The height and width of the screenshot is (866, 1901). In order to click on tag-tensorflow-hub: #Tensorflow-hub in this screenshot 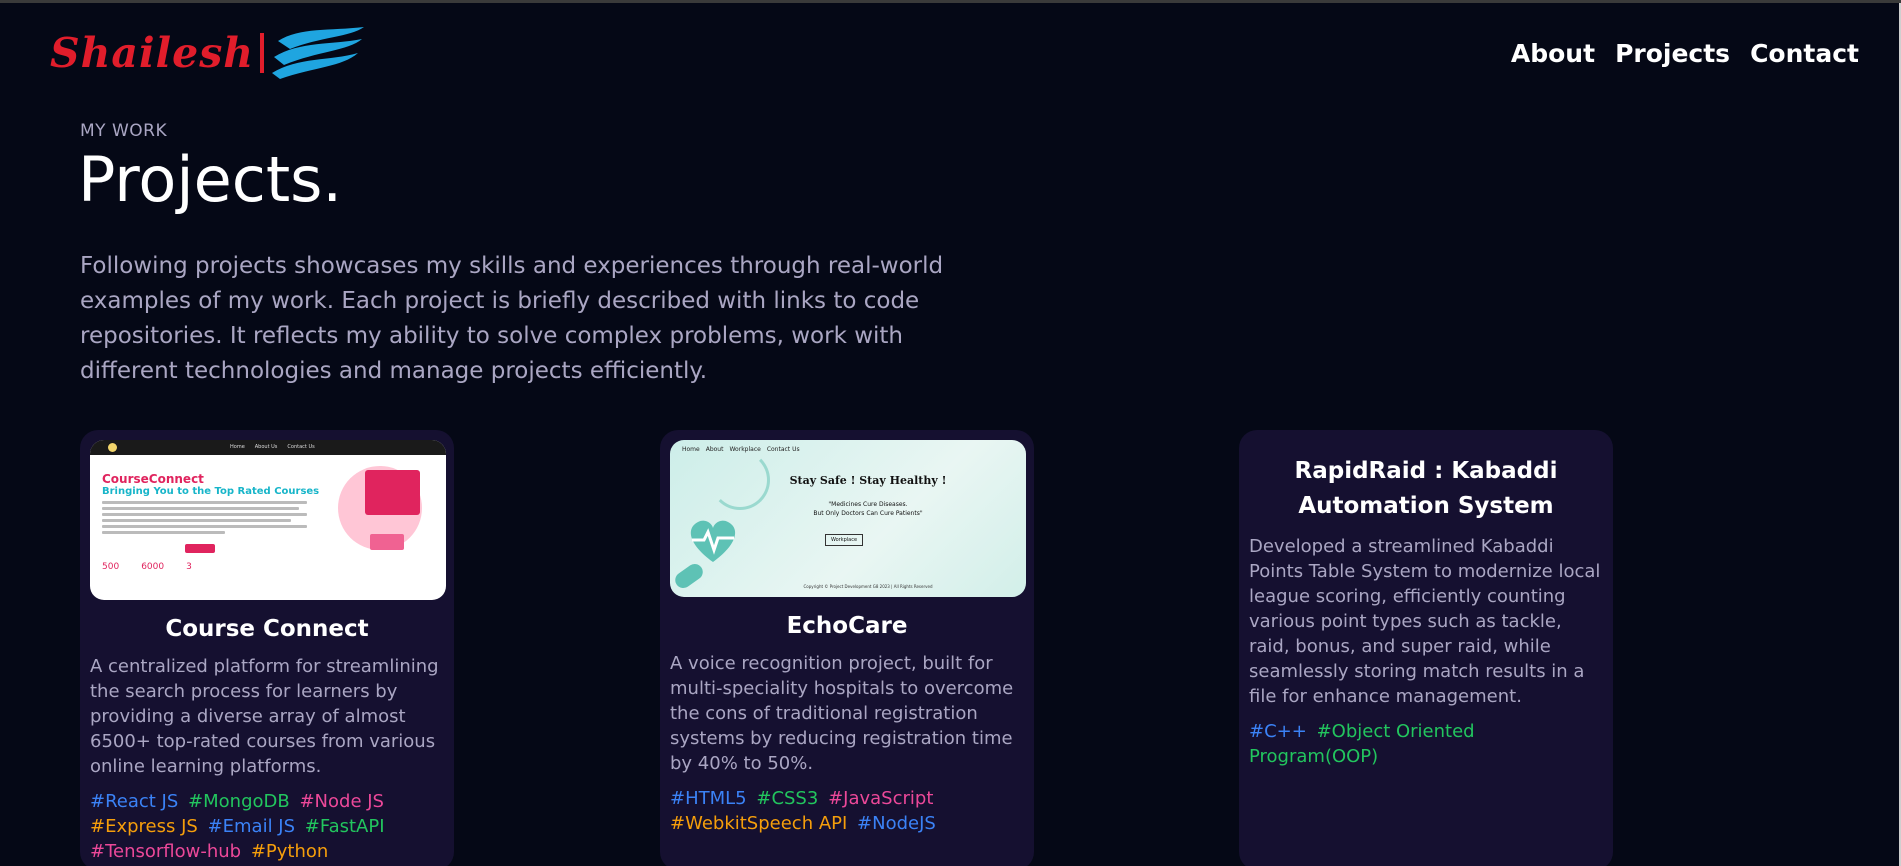, I will do `click(166, 851)`.